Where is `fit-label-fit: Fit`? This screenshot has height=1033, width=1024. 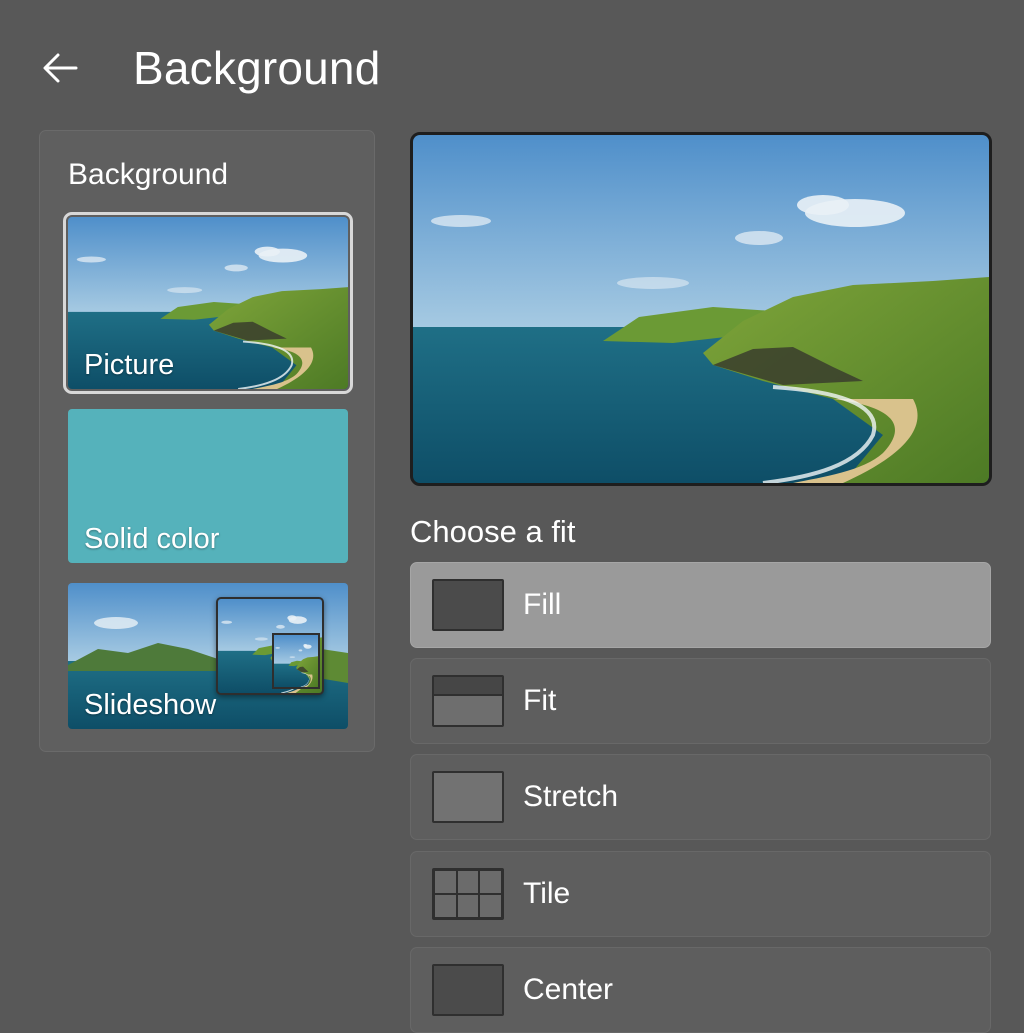 fit-label-fit: Fit is located at coordinates (540, 700).